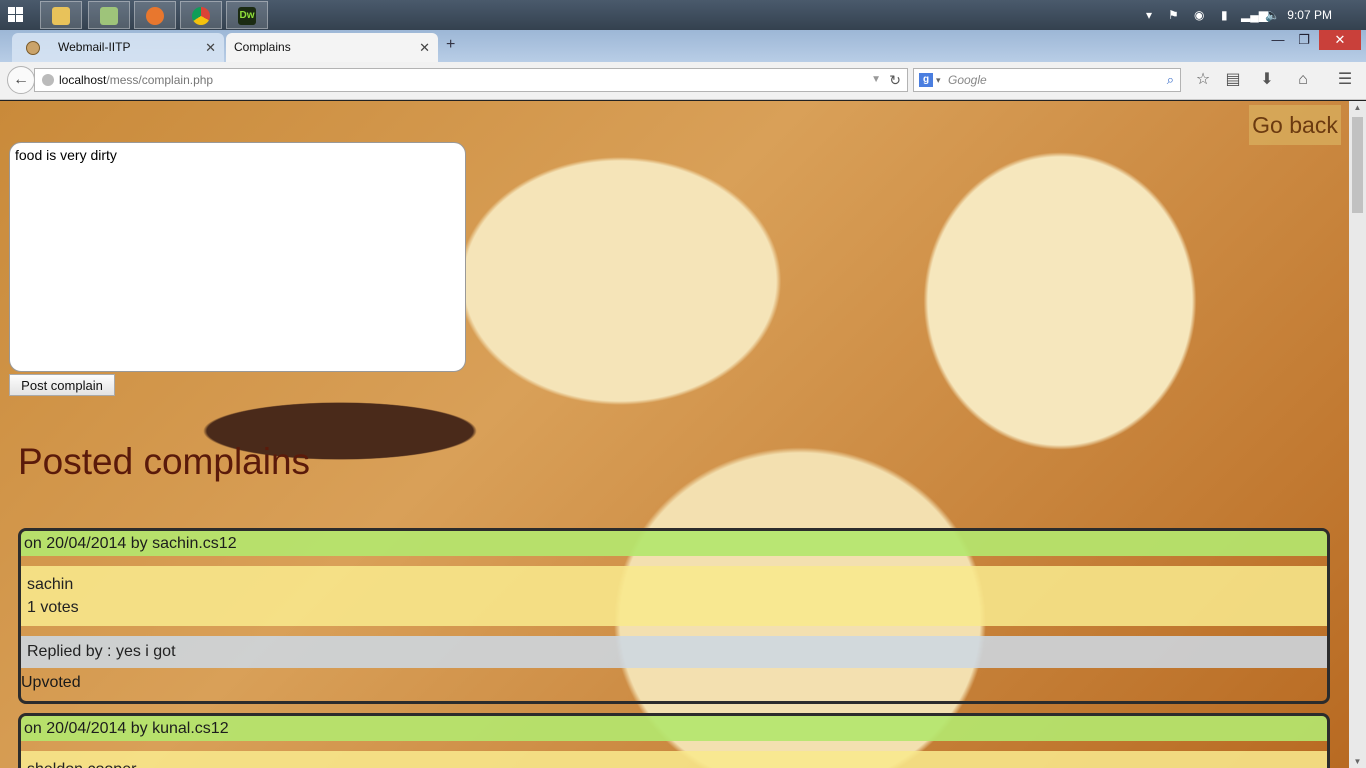 Image resolution: width=1366 pixels, height=768 pixels. I want to click on complain-header: on 20/04/2014 by kunal.cs12, so click(674, 728).